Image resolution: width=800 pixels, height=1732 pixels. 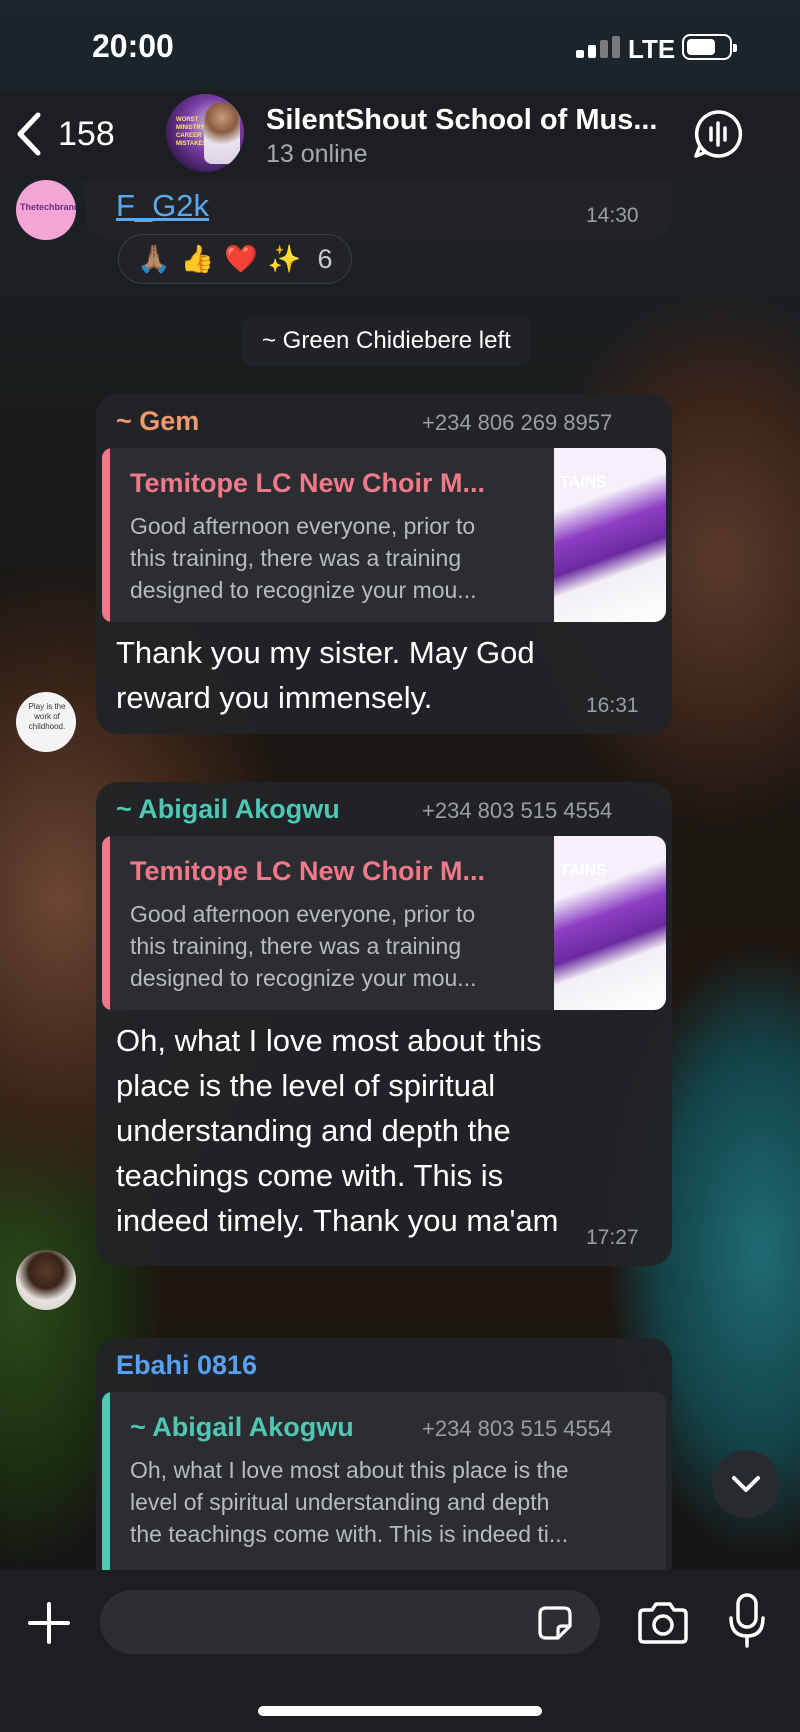 What do you see at coordinates (517, 422) in the screenshot?
I see `sender-phone: +234 806 269 8957` at bounding box center [517, 422].